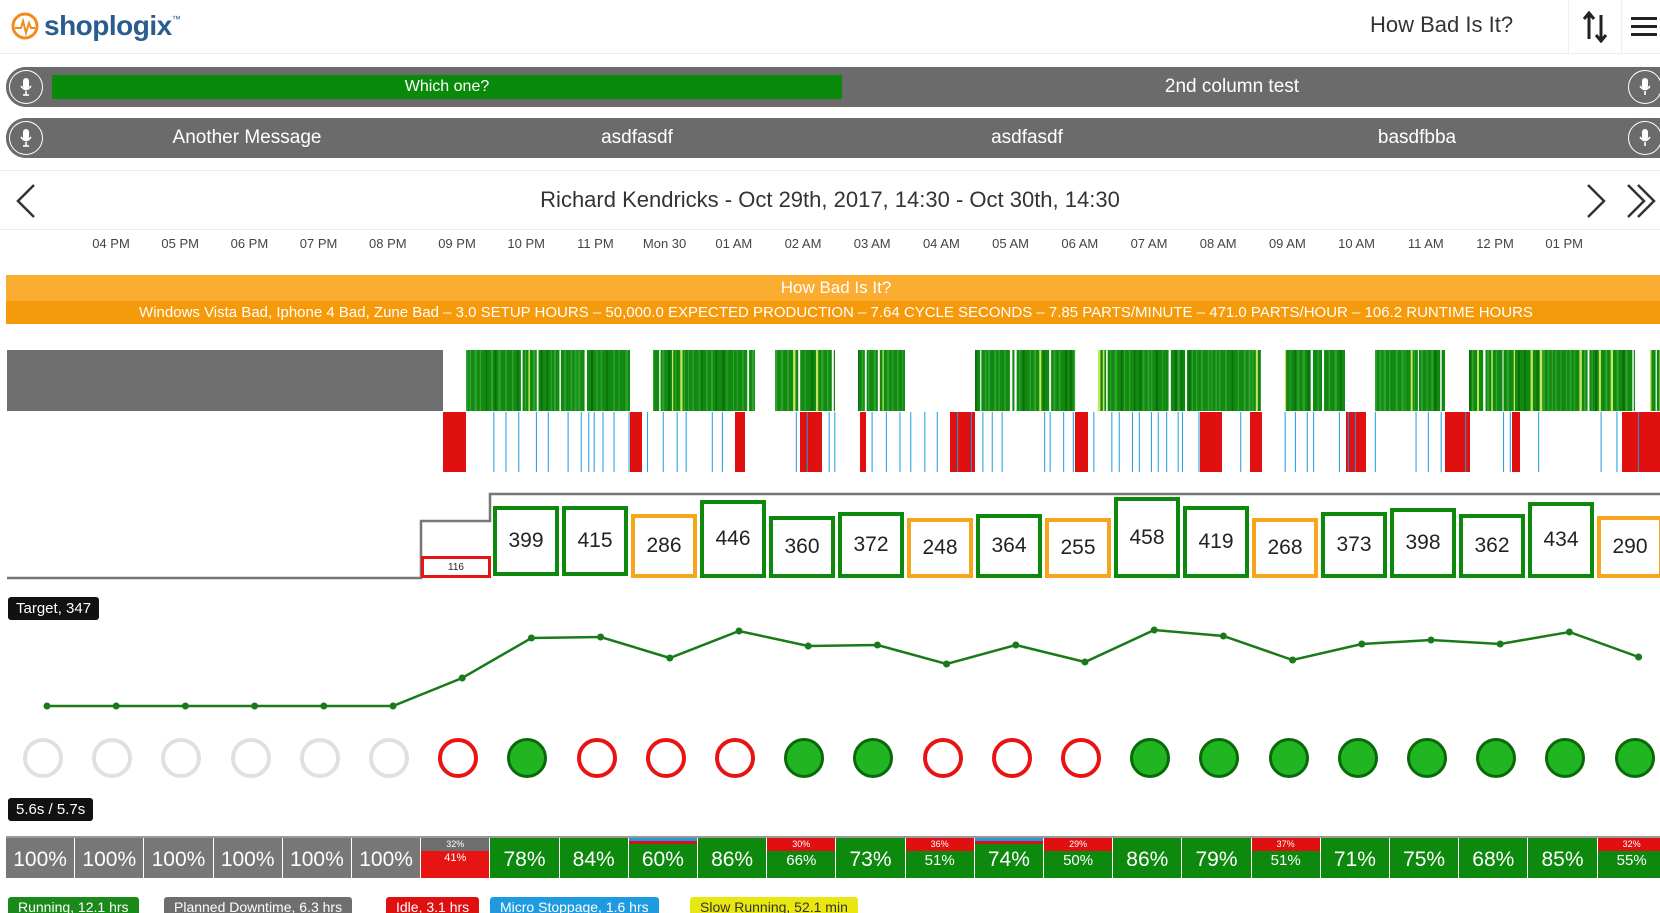 This screenshot has height=913, width=1660. Describe the element at coordinates (1597, 201) in the screenshot. I see `next-button` at that location.